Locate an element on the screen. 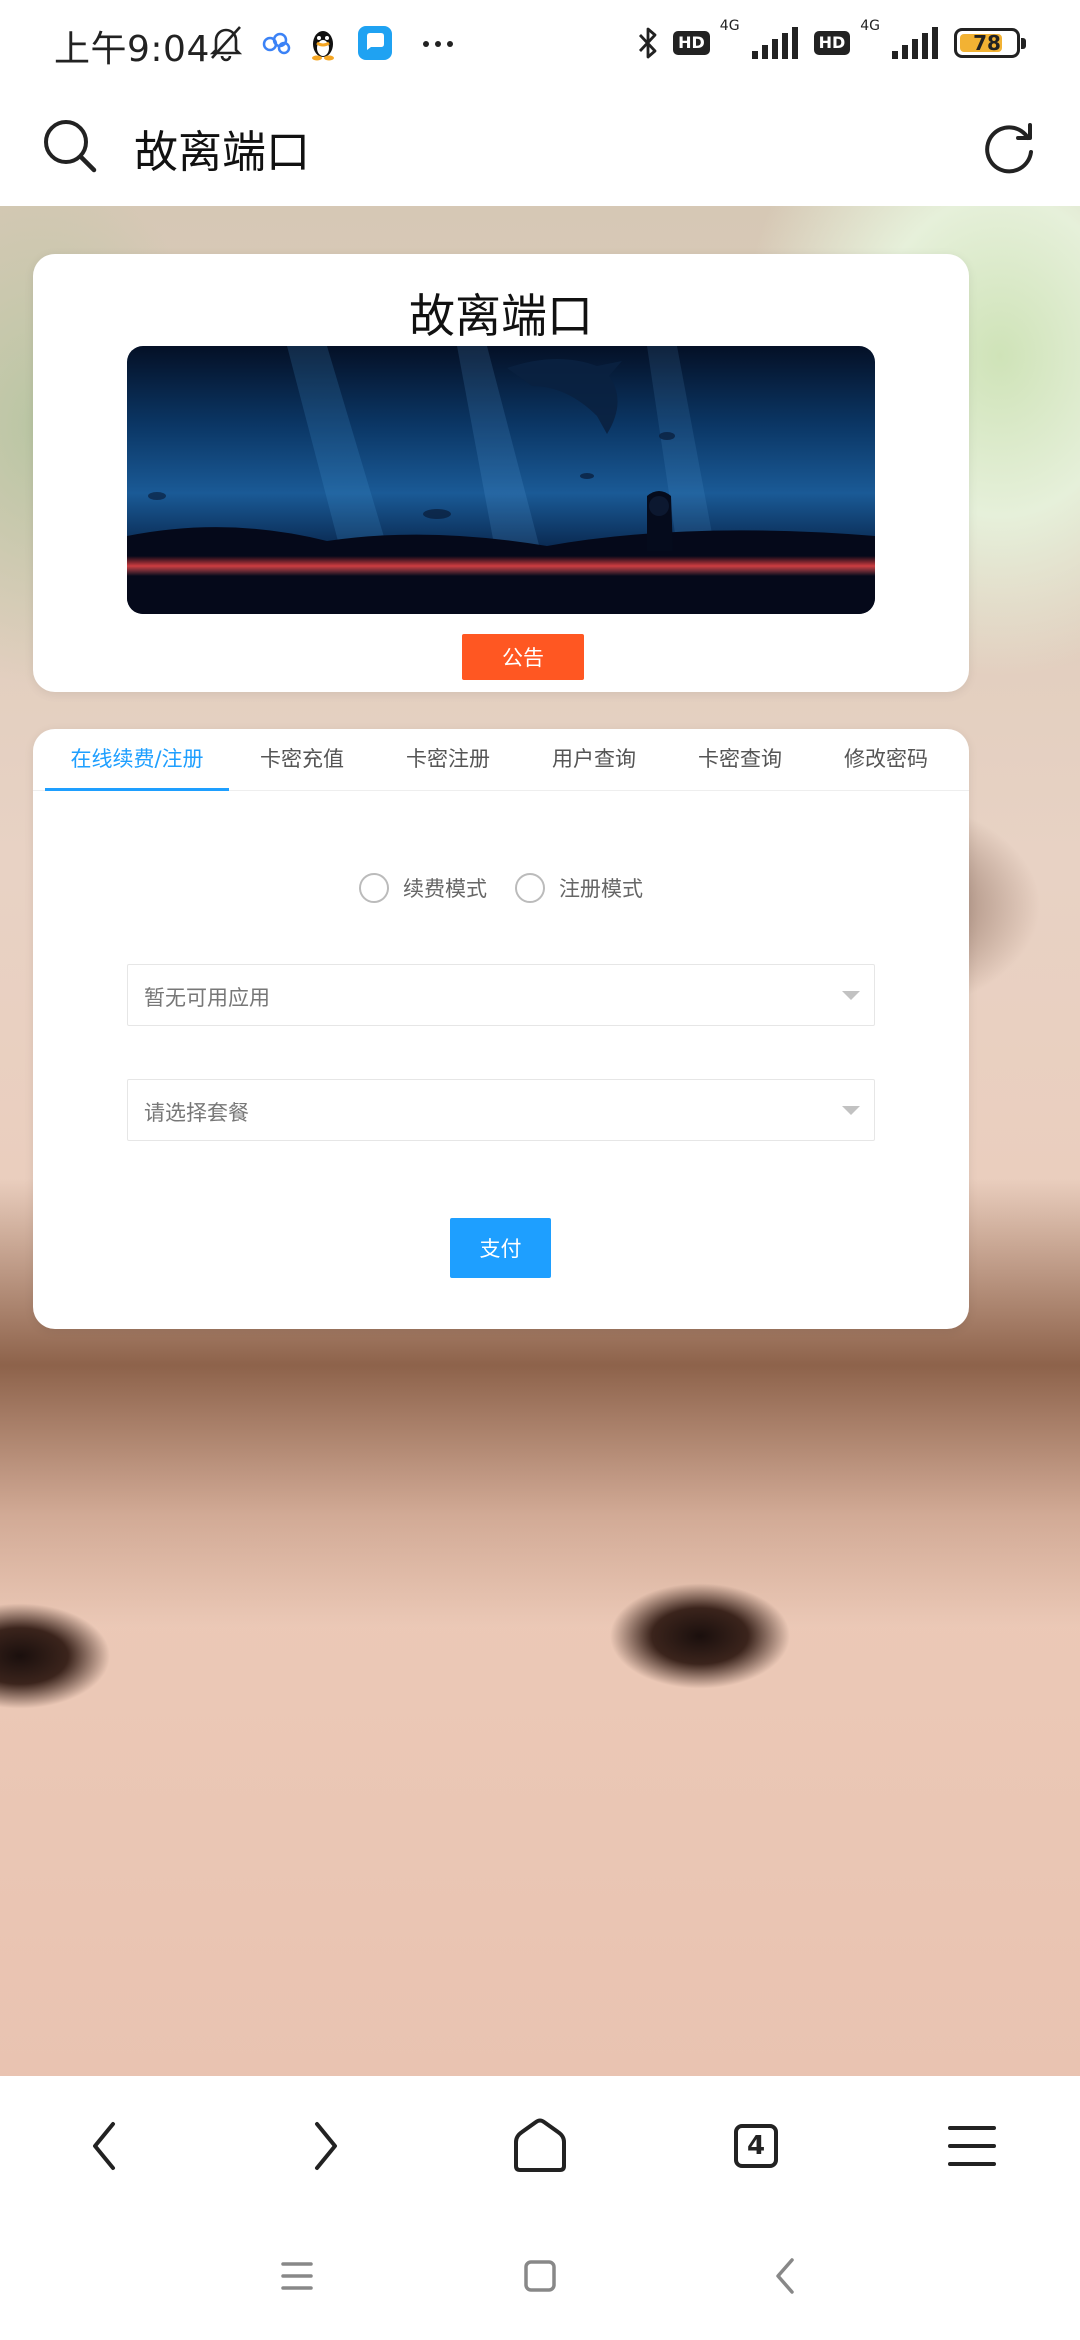 The image size is (1080, 2340). recent-apps-icon is located at coordinates (297, 2276).